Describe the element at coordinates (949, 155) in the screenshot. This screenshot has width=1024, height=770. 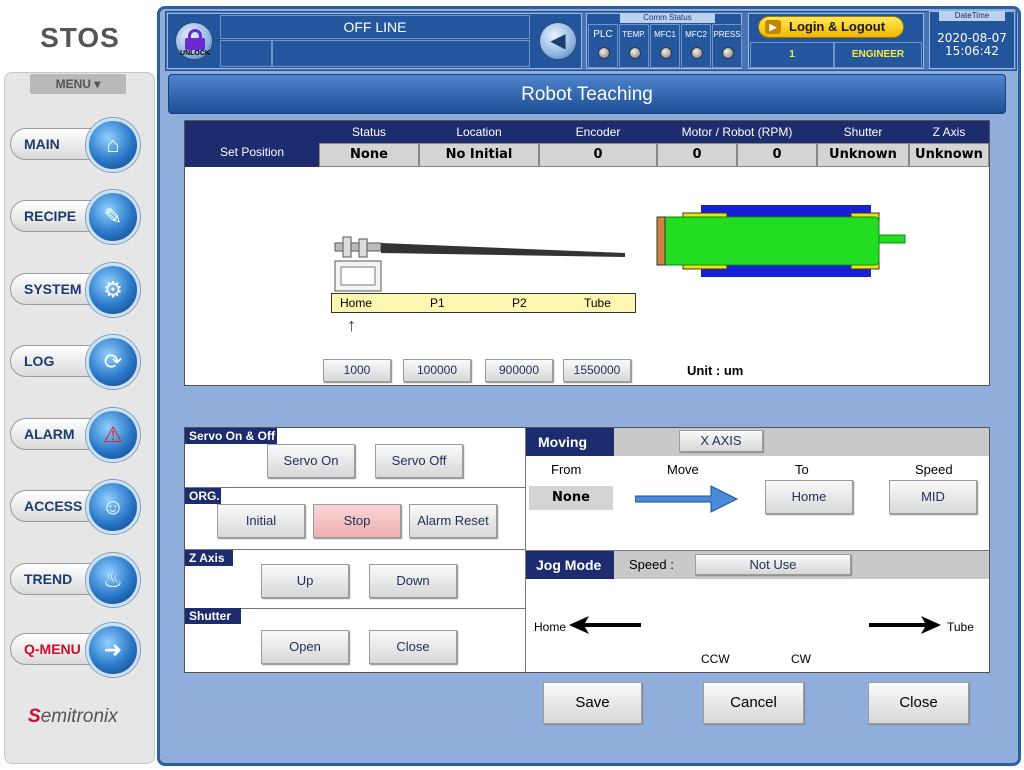
I see `zaxis-value: Unknown` at that location.